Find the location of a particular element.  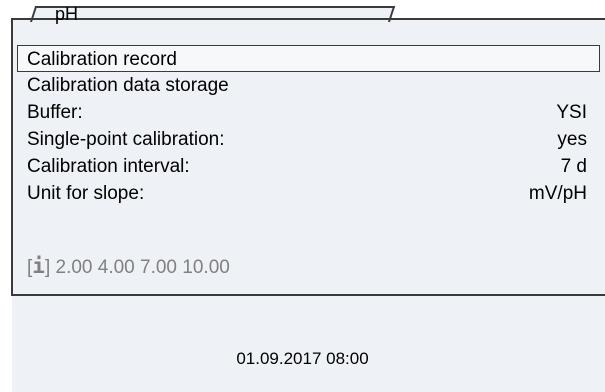

info-text: 2.00 4.00 7.00 10.00 is located at coordinates (142, 267).